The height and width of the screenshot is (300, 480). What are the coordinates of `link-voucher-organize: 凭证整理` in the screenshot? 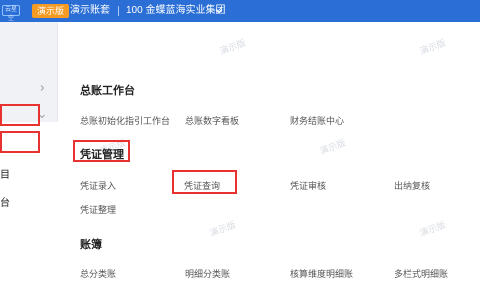 It's located at (98, 209).